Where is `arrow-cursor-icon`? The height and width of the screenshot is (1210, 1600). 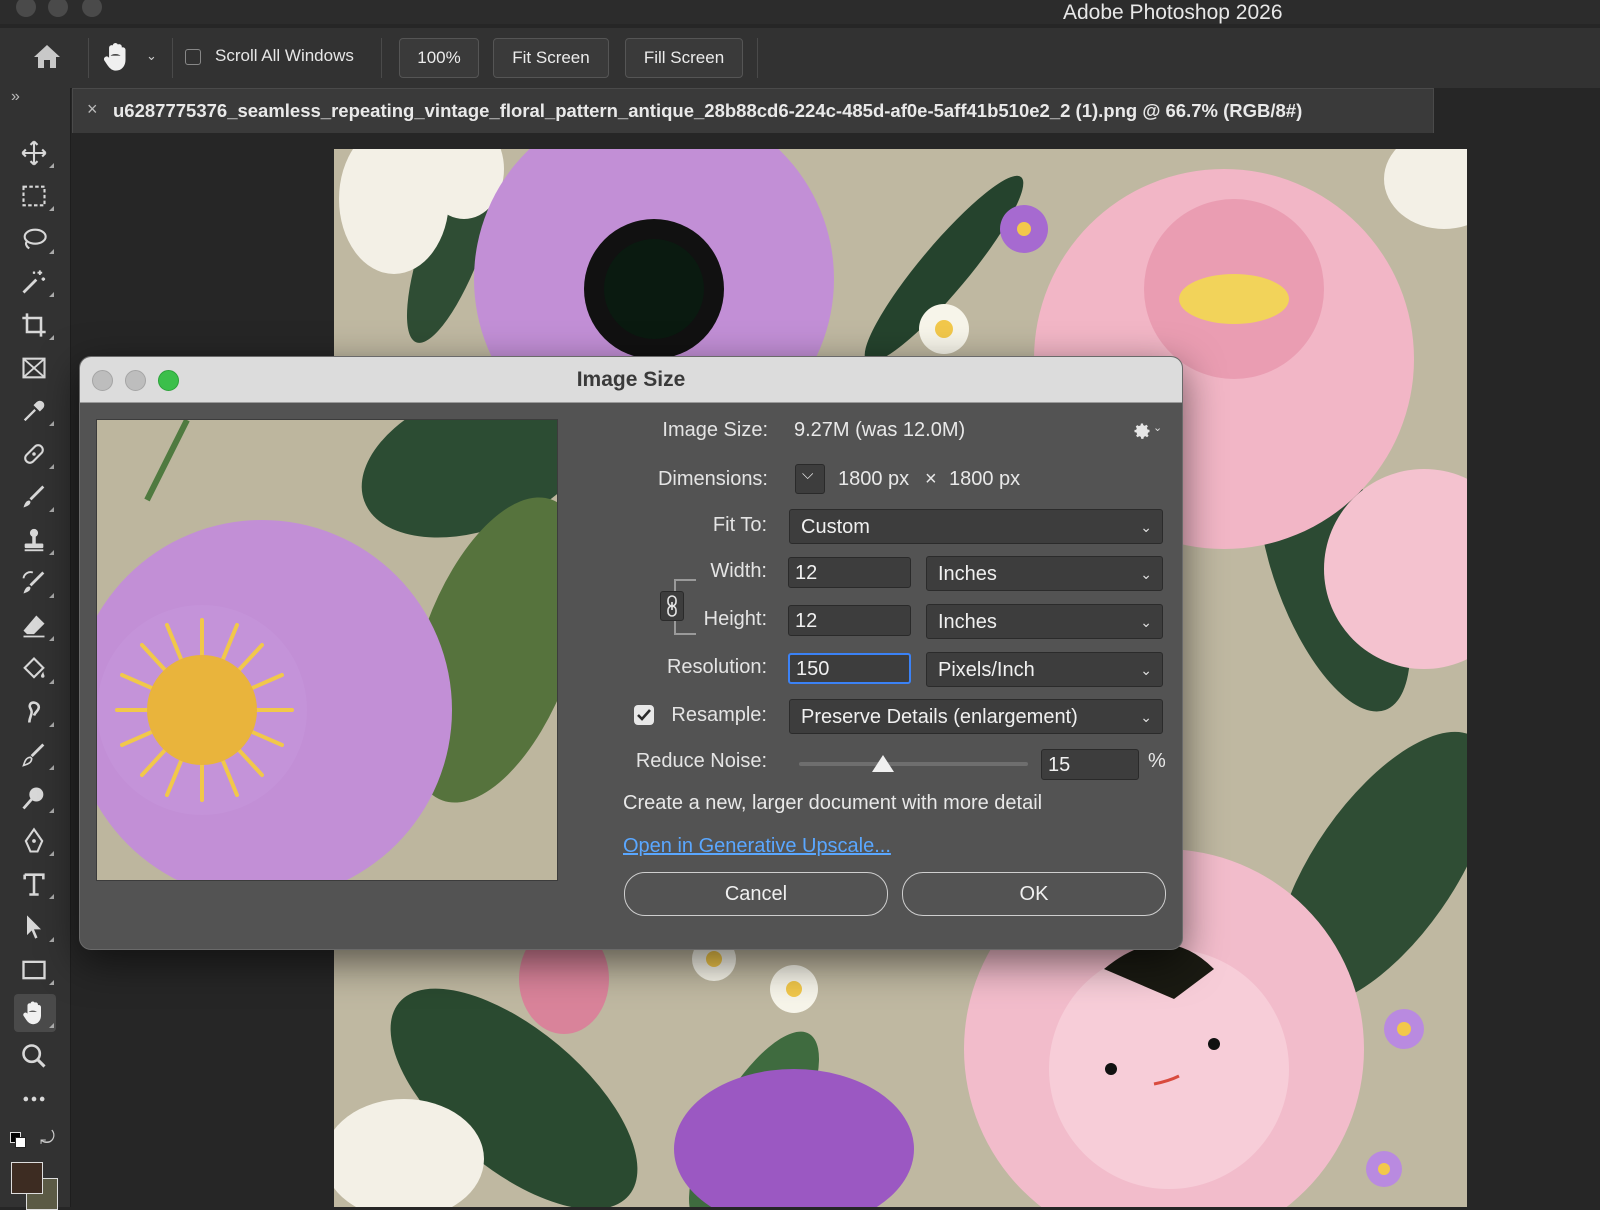 arrow-cursor-icon is located at coordinates (34, 927).